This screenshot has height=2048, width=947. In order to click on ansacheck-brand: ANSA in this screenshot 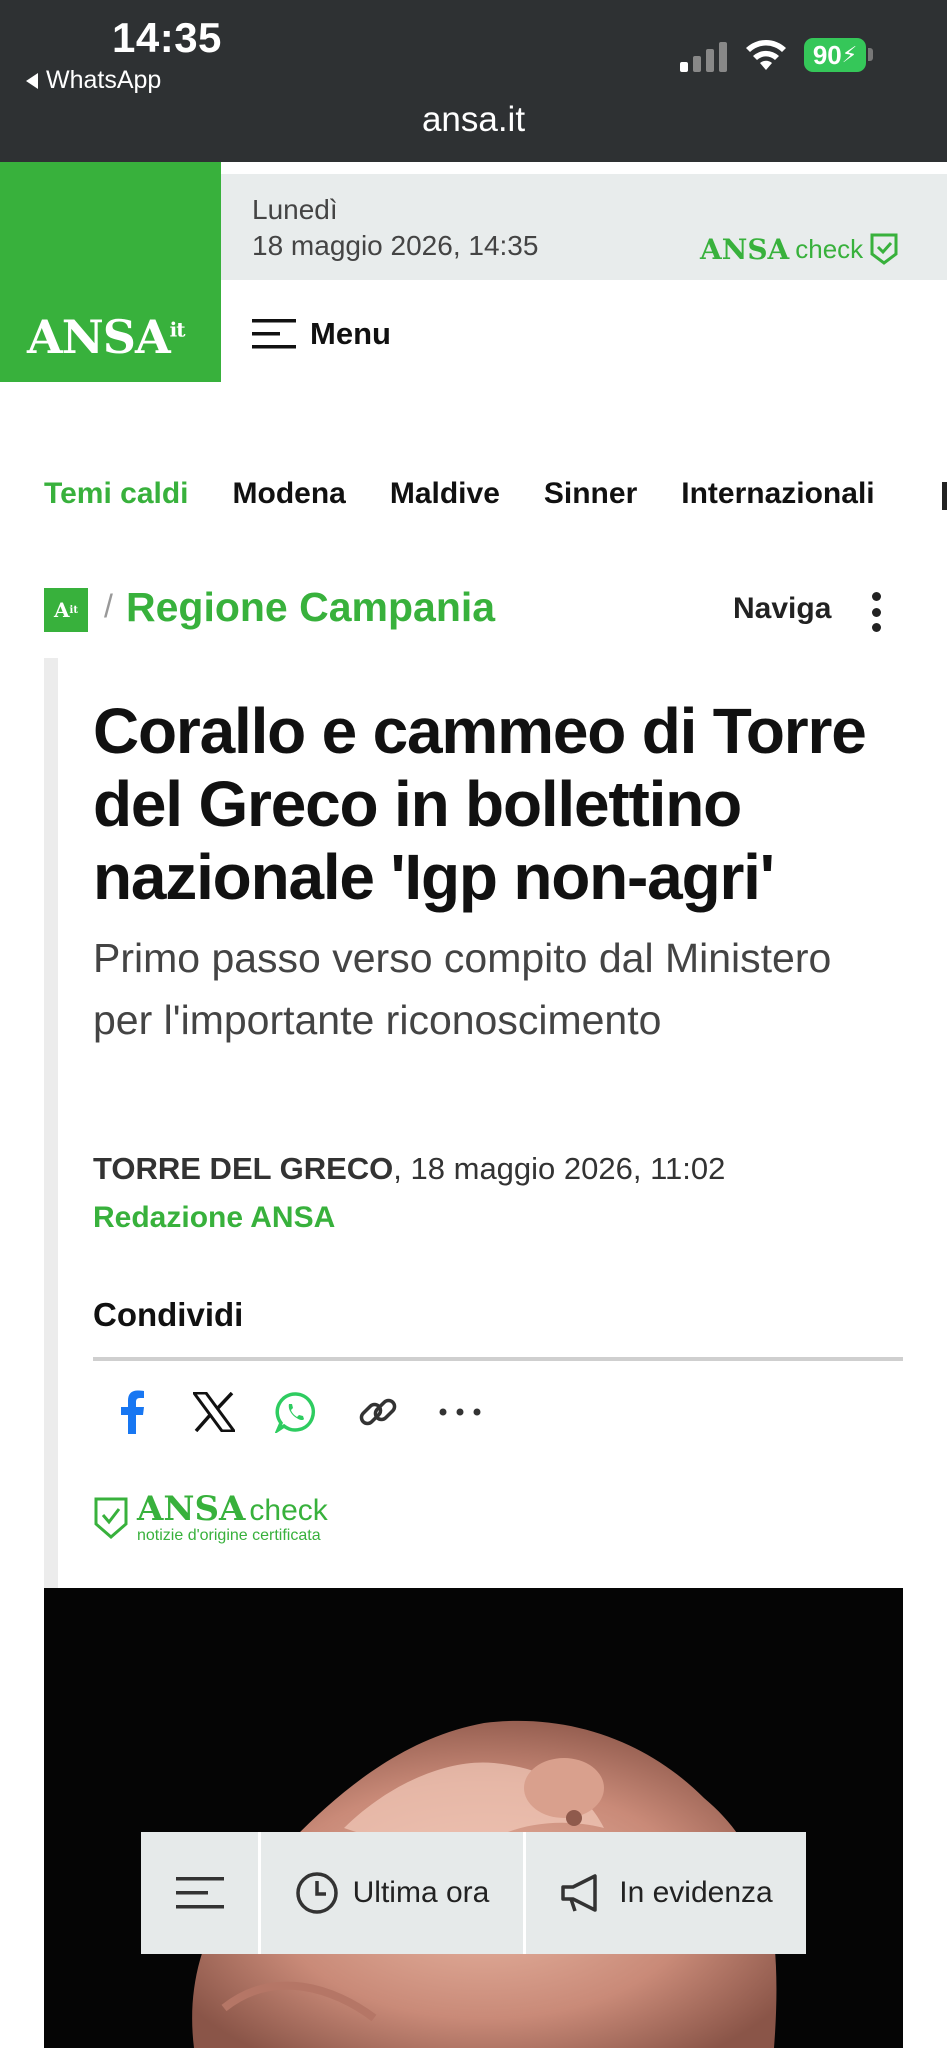, I will do `click(191, 1509)`.